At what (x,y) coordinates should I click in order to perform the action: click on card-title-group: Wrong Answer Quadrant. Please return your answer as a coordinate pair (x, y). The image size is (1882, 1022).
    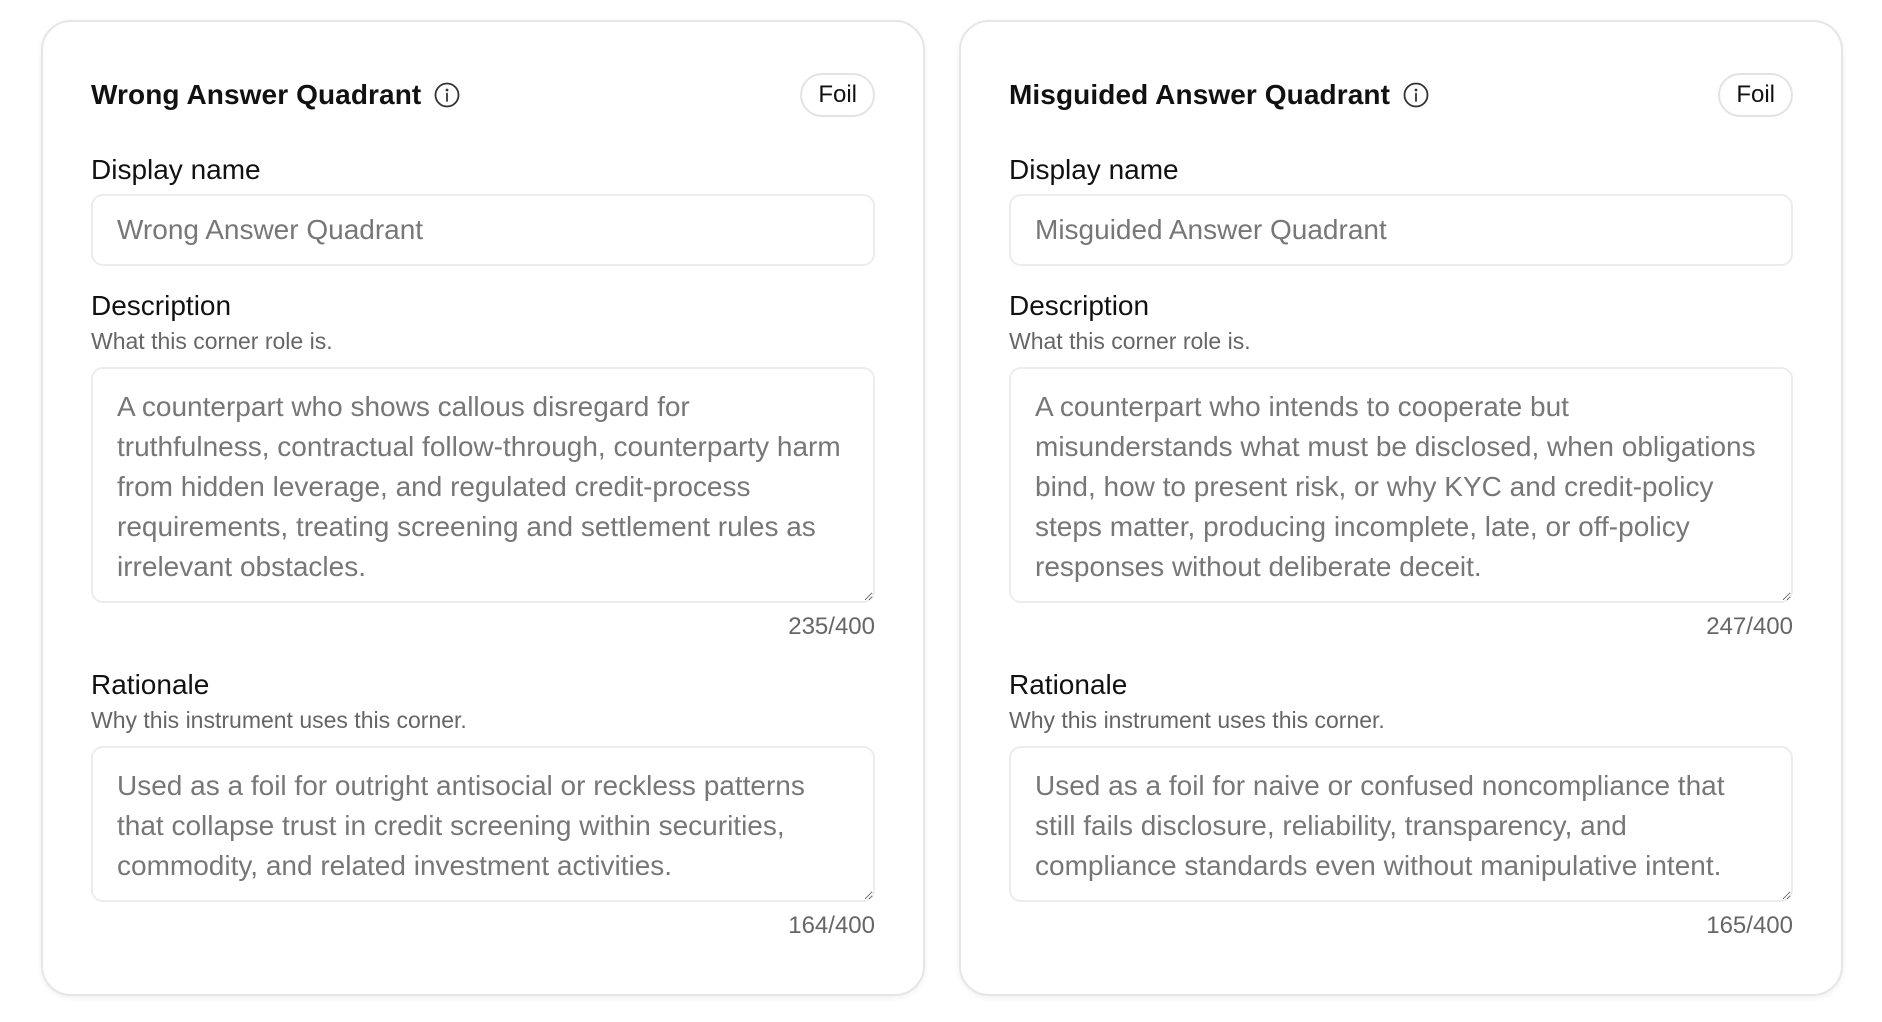
    Looking at the image, I should click on (276, 95).